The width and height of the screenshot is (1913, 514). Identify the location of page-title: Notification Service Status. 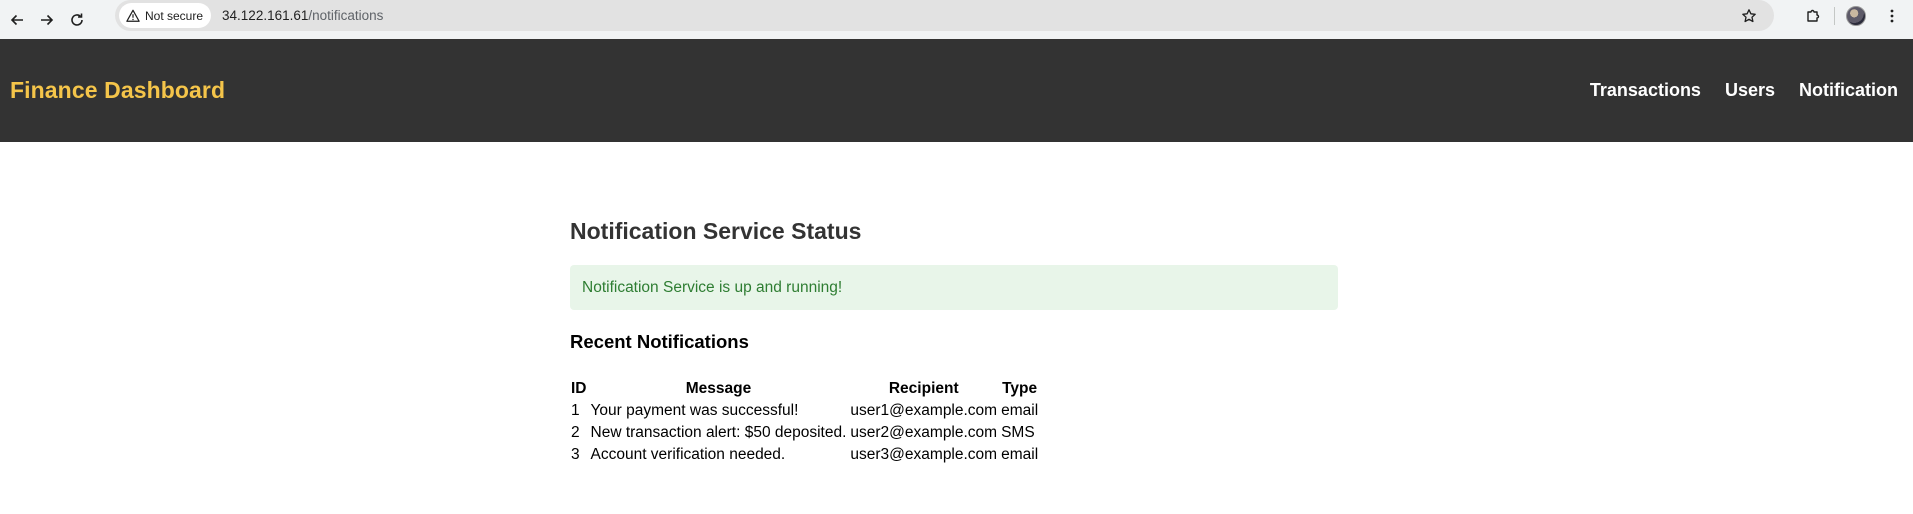
(716, 231).